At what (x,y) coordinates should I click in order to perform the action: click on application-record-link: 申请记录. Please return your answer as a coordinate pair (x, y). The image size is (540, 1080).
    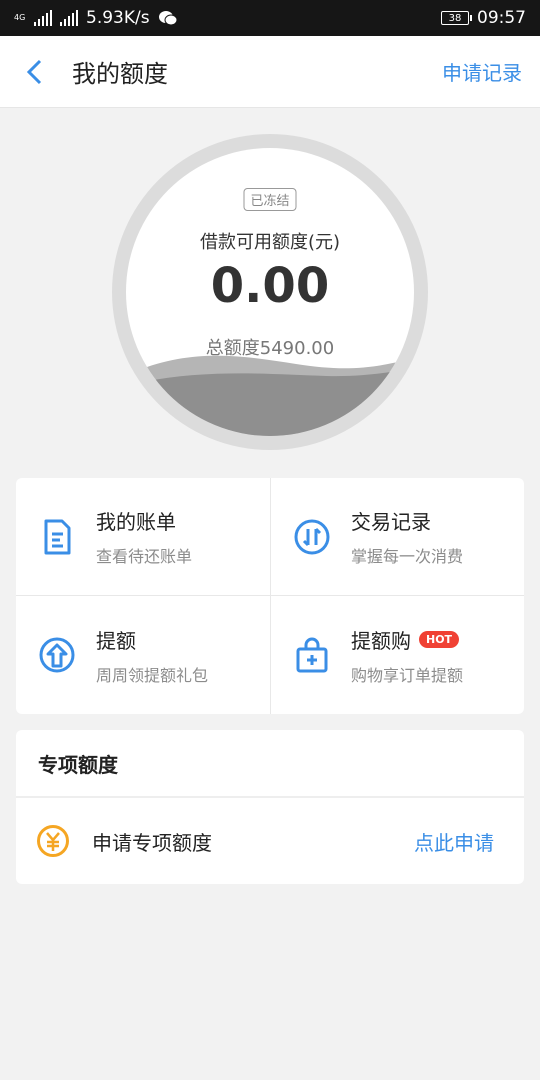
    Looking at the image, I should click on (482, 71).